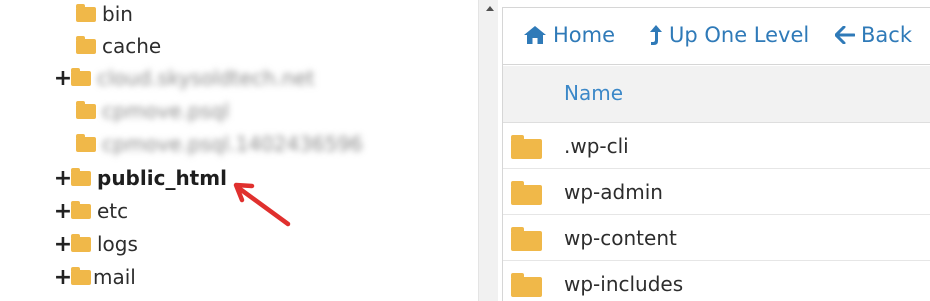  What do you see at coordinates (117, 14) in the screenshot?
I see `tree-item-label: bin` at bounding box center [117, 14].